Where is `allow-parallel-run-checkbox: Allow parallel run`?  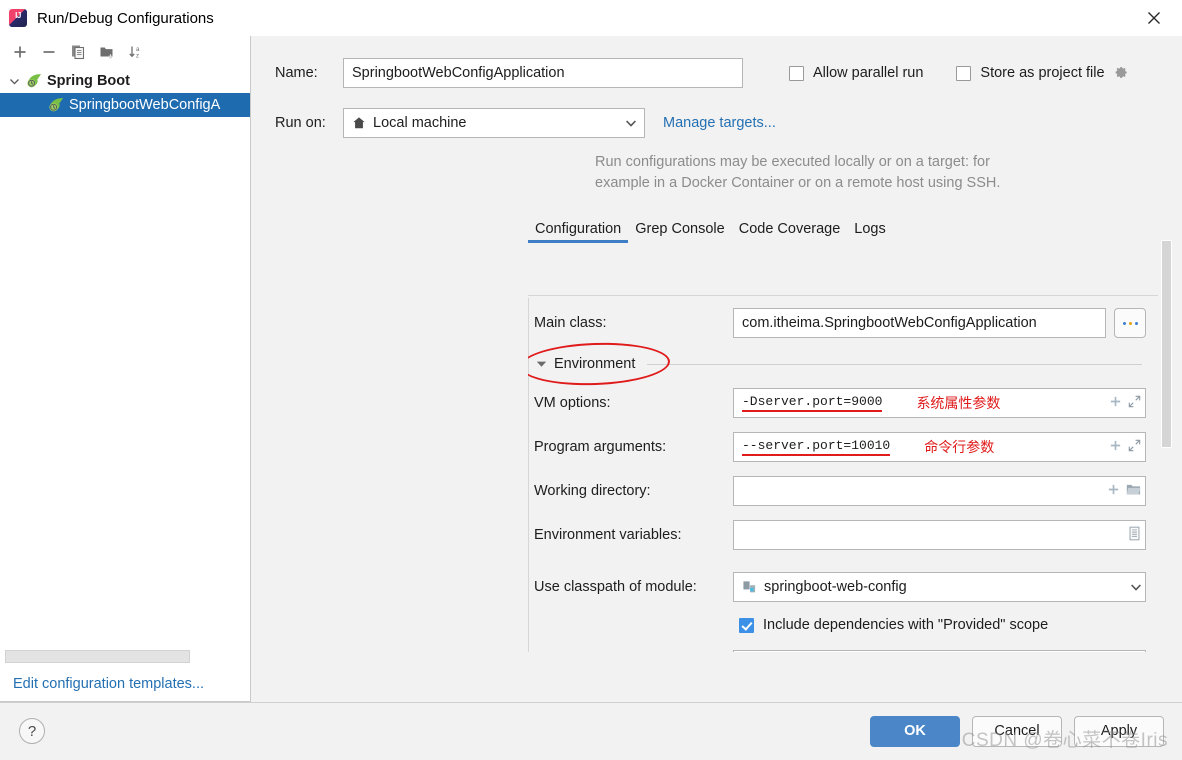
allow-parallel-run-checkbox: Allow parallel run is located at coordinates (856, 73).